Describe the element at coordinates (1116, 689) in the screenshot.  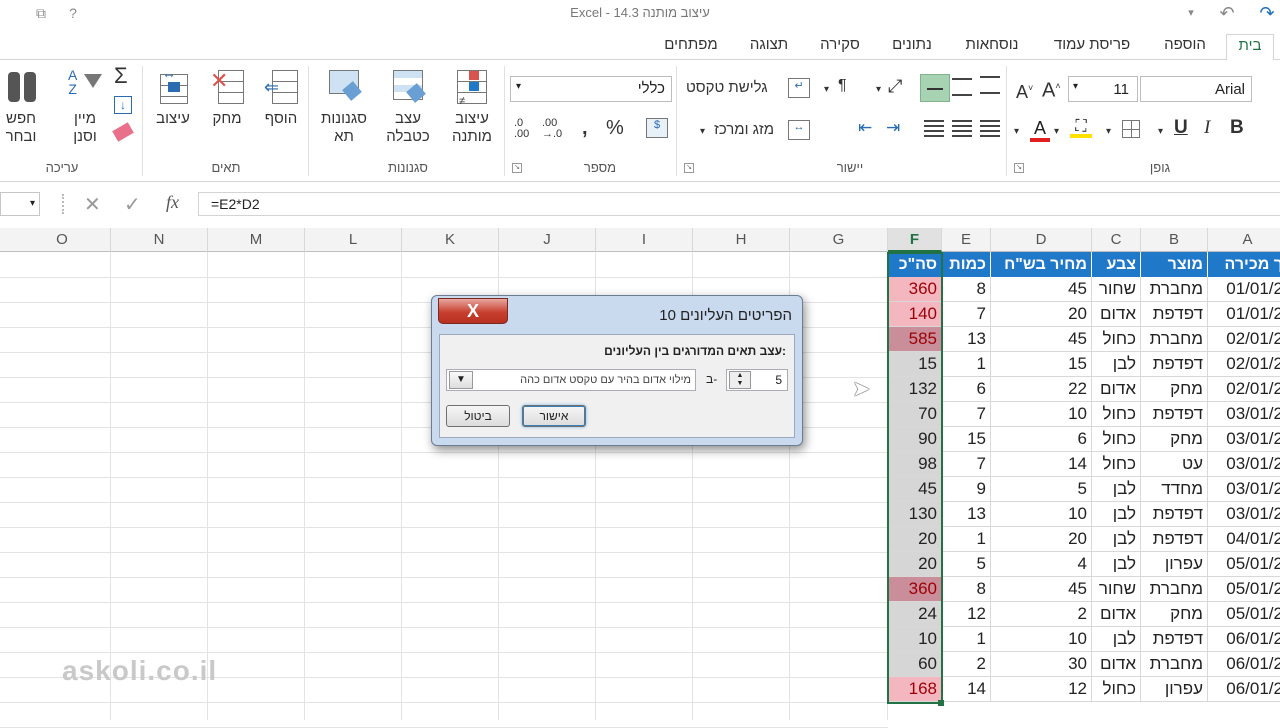
I see `cell-c18: כחול` at that location.